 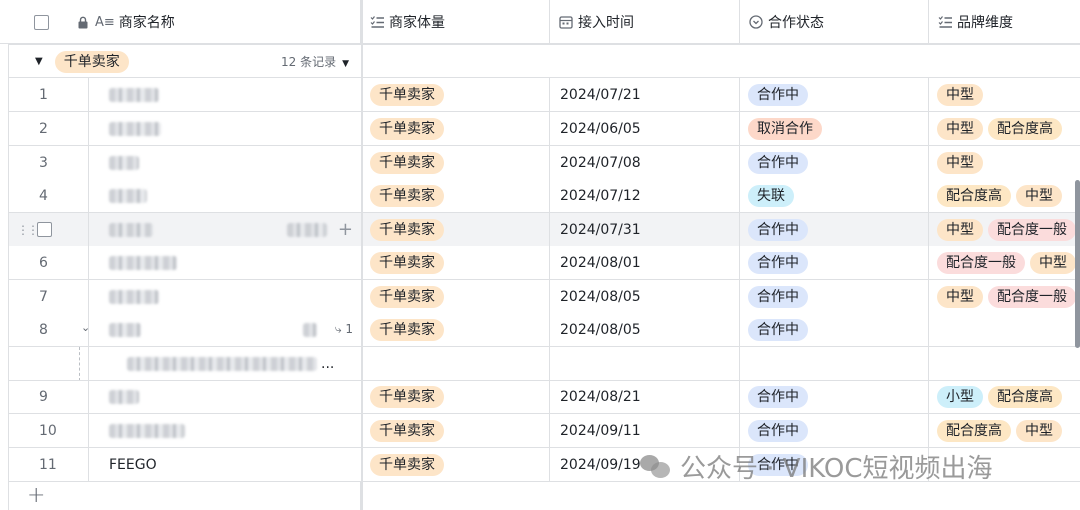 What do you see at coordinates (84, 327) in the screenshot?
I see `expand-icon: ⌄` at bounding box center [84, 327].